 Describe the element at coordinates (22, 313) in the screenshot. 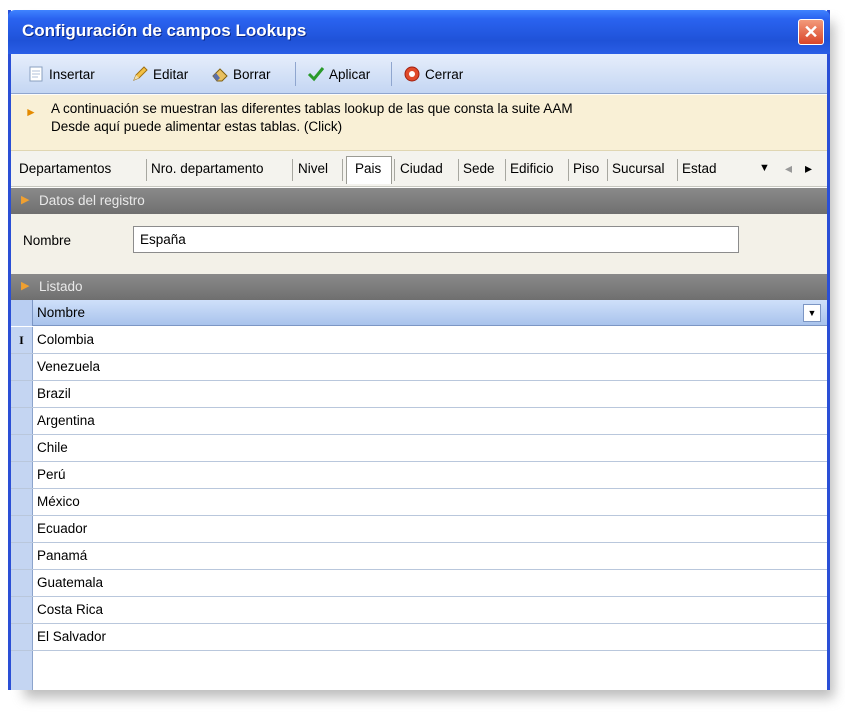

I see `row-indicator-header` at that location.